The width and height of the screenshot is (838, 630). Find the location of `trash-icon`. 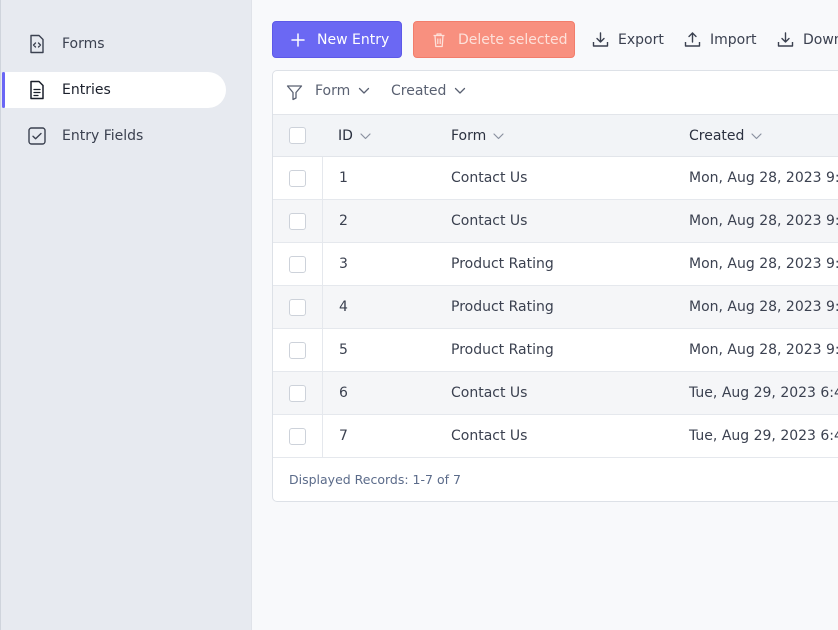

trash-icon is located at coordinates (439, 40).